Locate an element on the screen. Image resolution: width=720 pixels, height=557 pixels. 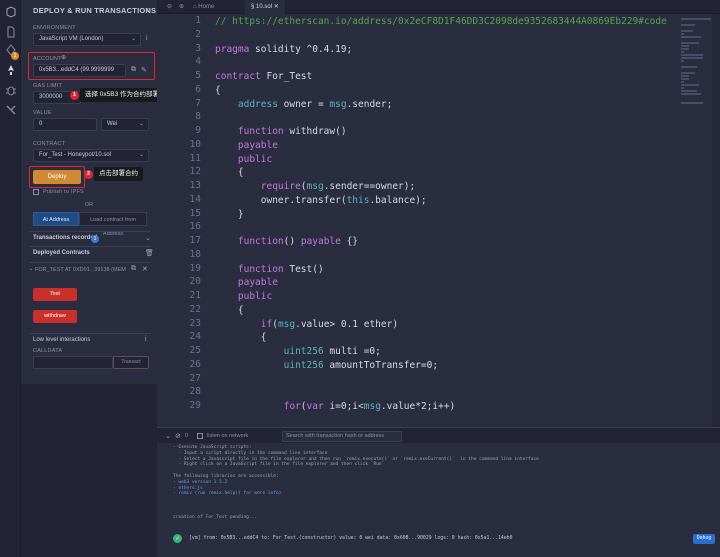
code-text: solidity ^0.4.19; is located at coordinates (301, 49).